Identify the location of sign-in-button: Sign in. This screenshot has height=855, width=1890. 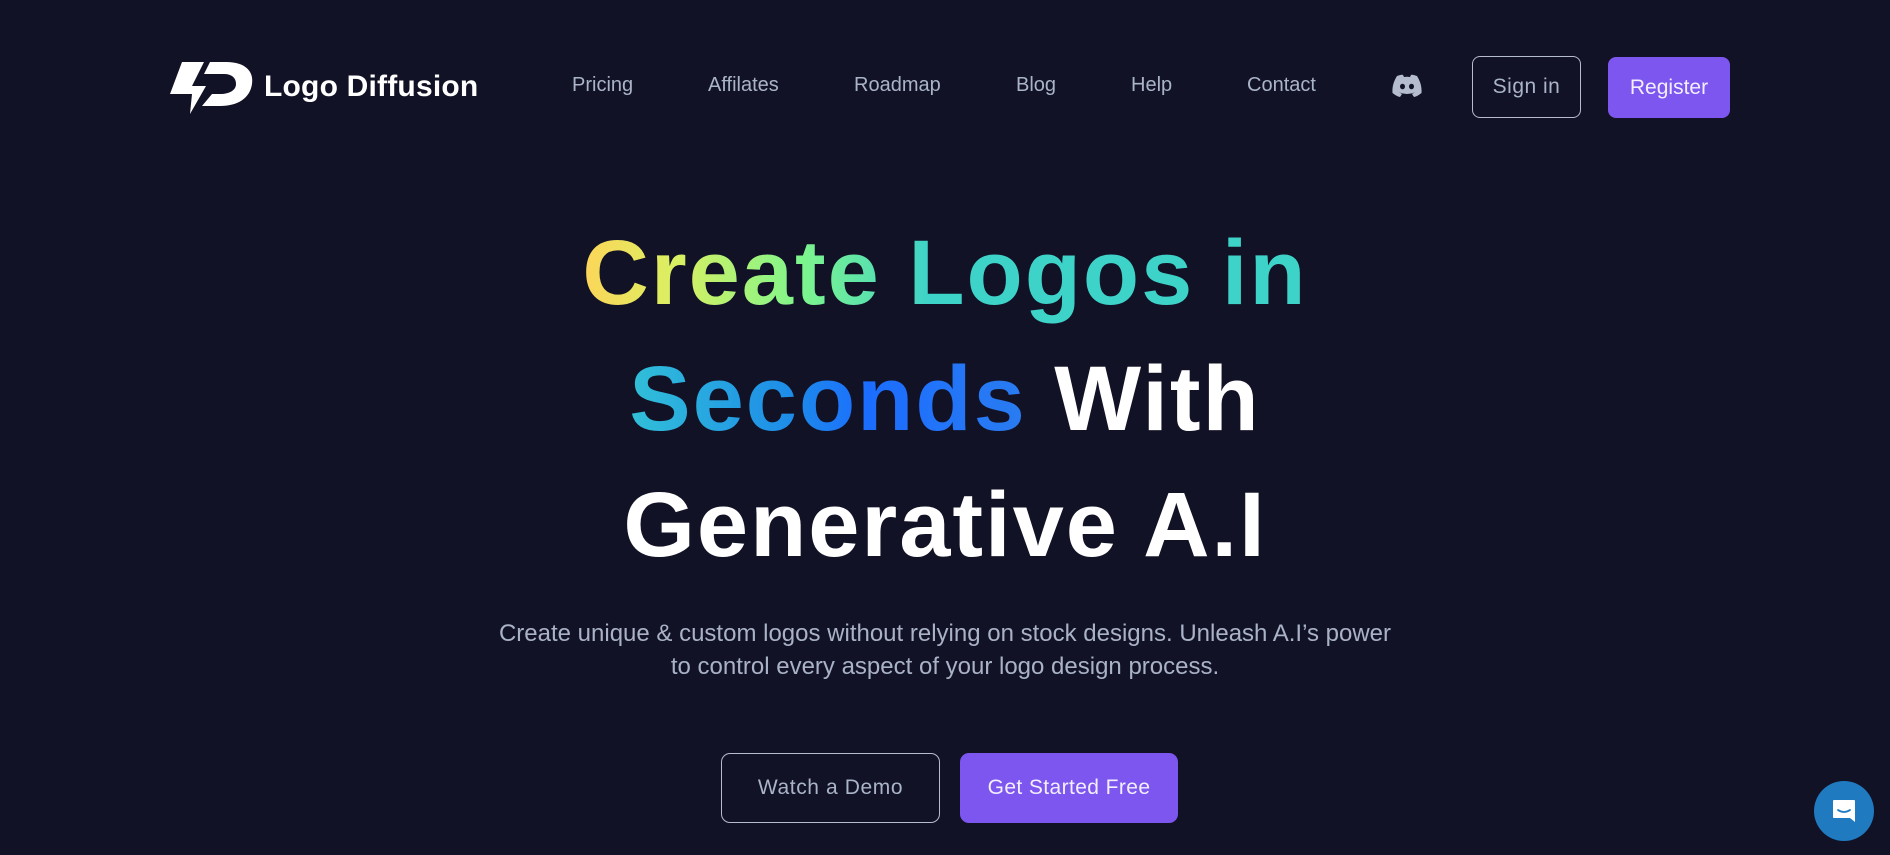
(1526, 87).